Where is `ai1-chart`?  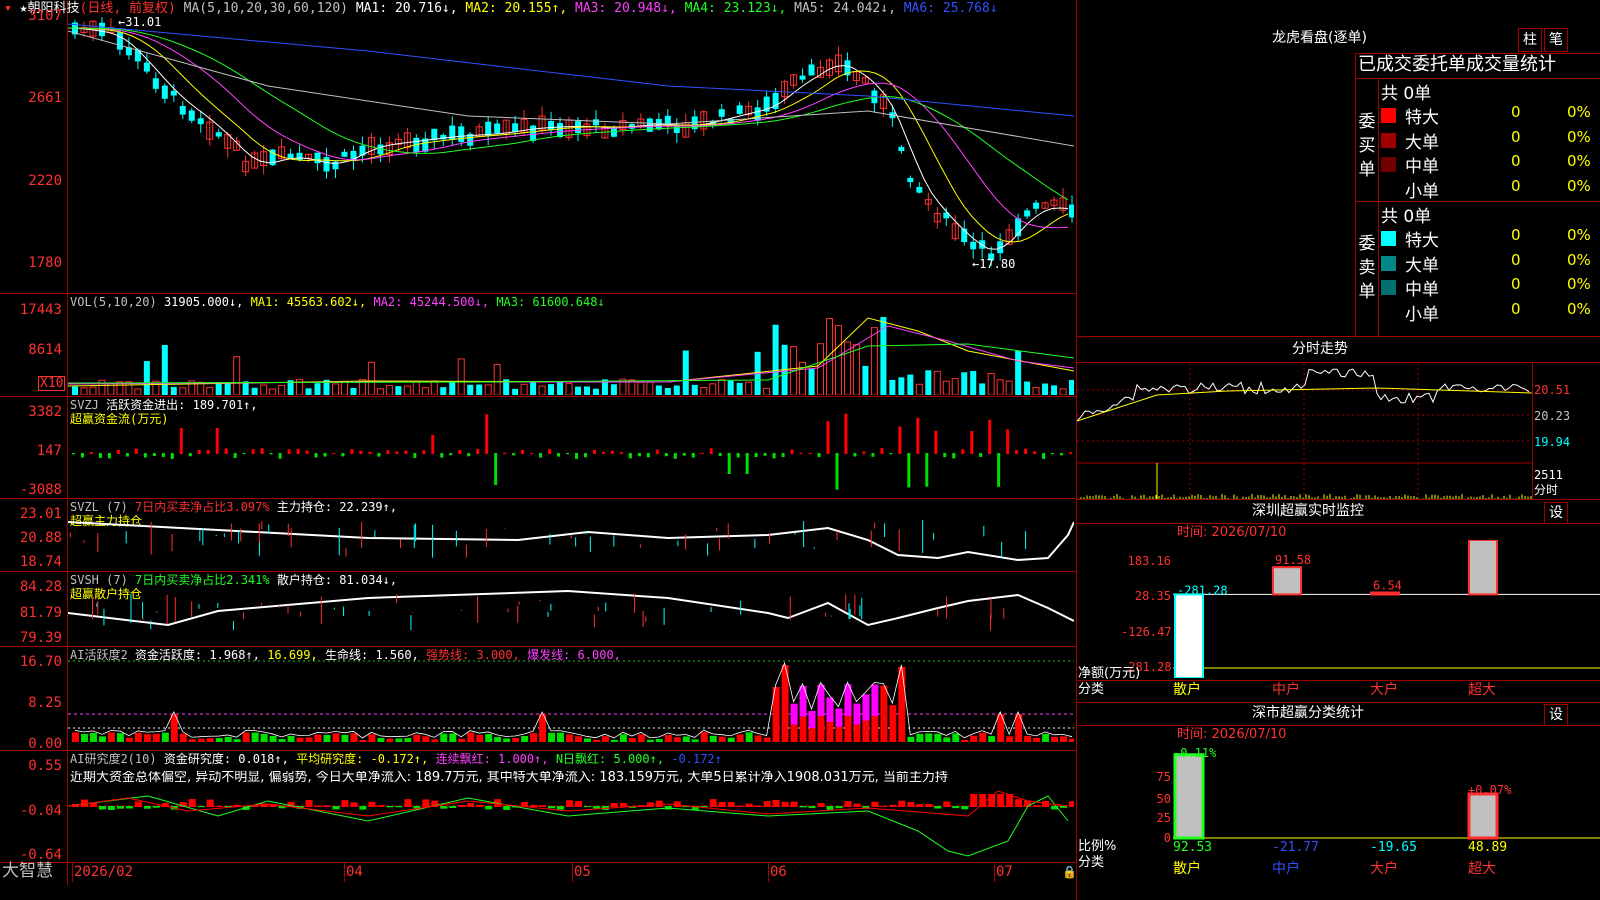
ai1-chart is located at coordinates (571, 698).